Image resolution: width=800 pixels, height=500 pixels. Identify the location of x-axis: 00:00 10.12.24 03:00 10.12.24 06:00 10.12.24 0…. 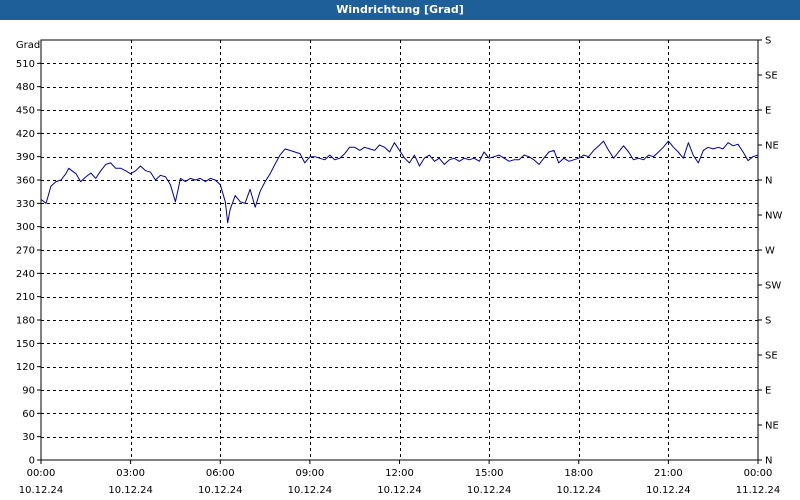
(400, 478).